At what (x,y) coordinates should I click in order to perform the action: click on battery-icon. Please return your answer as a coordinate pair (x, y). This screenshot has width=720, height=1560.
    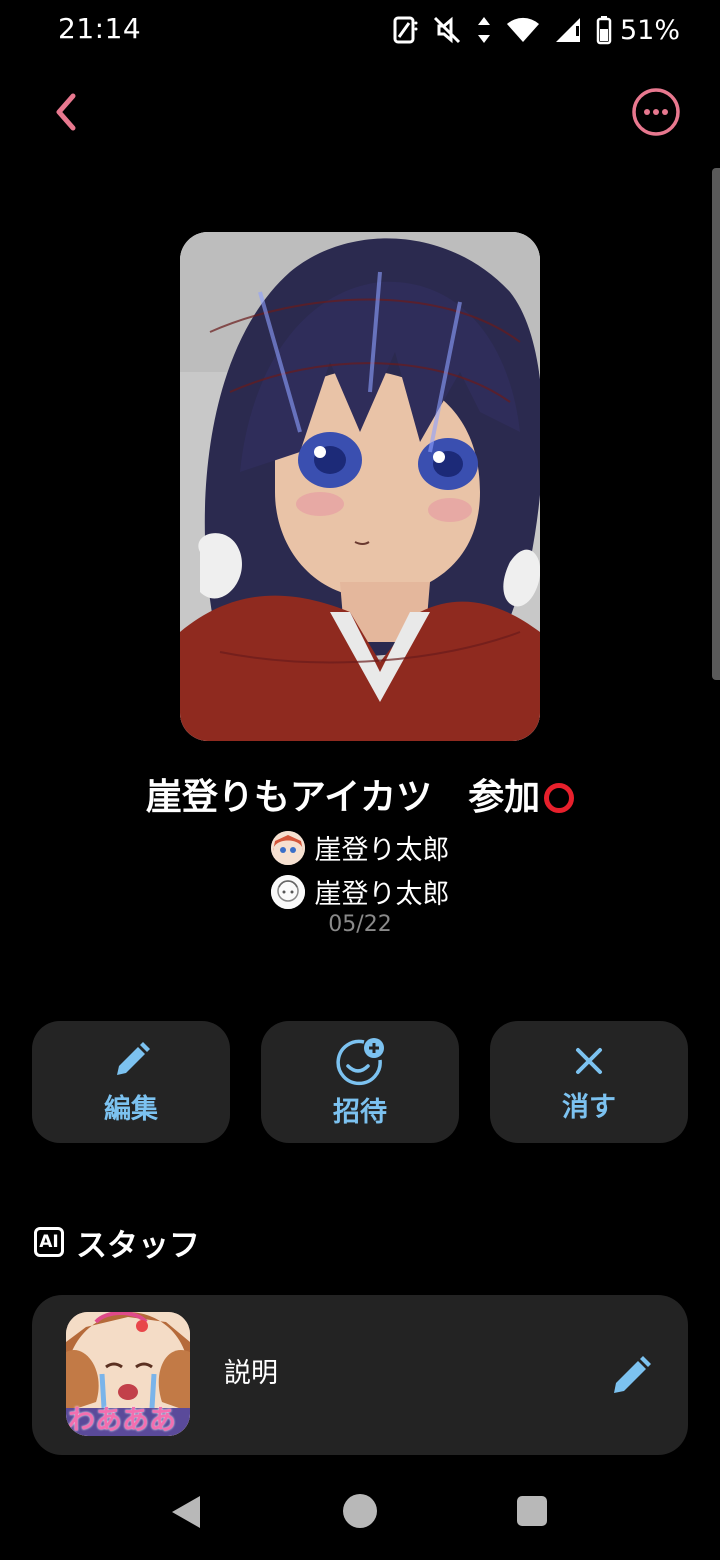
    Looking at the image, I should click on (604, 30).